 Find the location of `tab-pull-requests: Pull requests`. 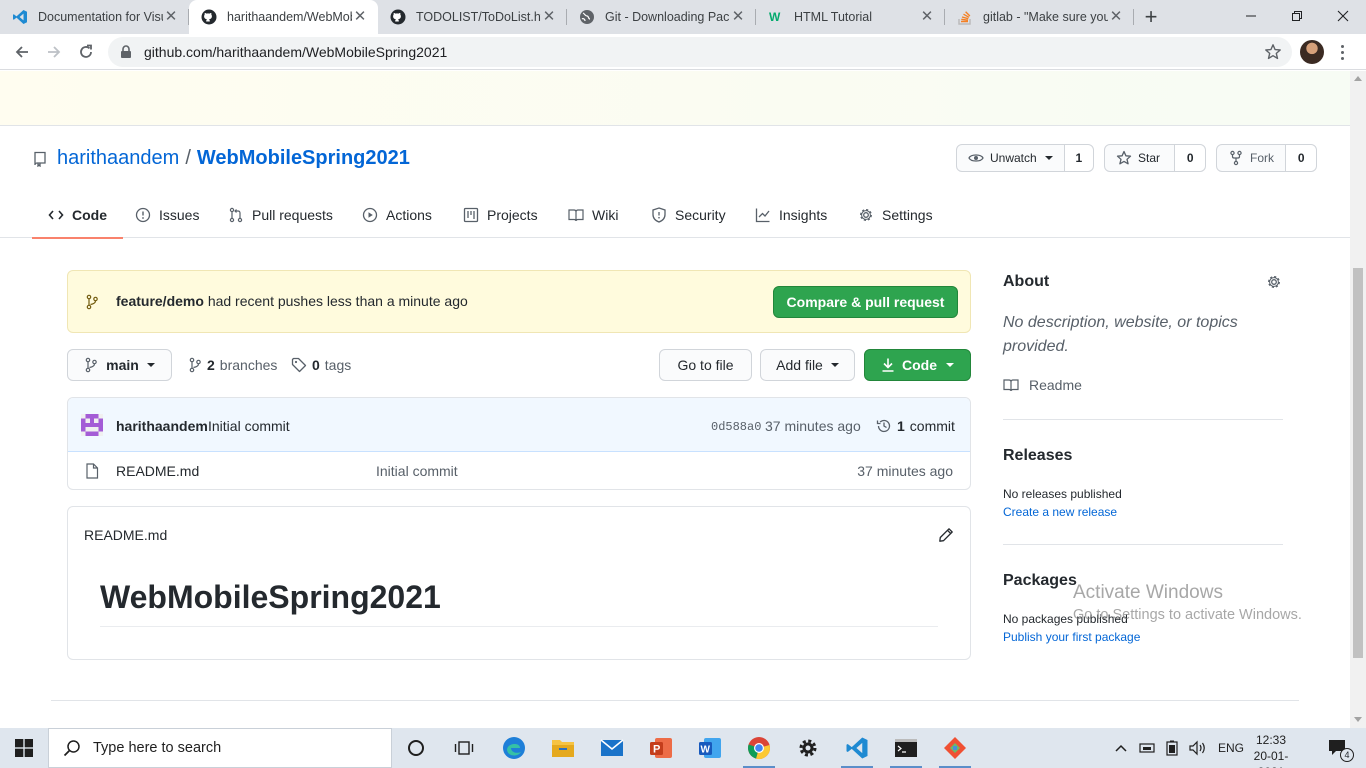

tab-pull-requests: Pull requests is located at coordinates (280, 214).